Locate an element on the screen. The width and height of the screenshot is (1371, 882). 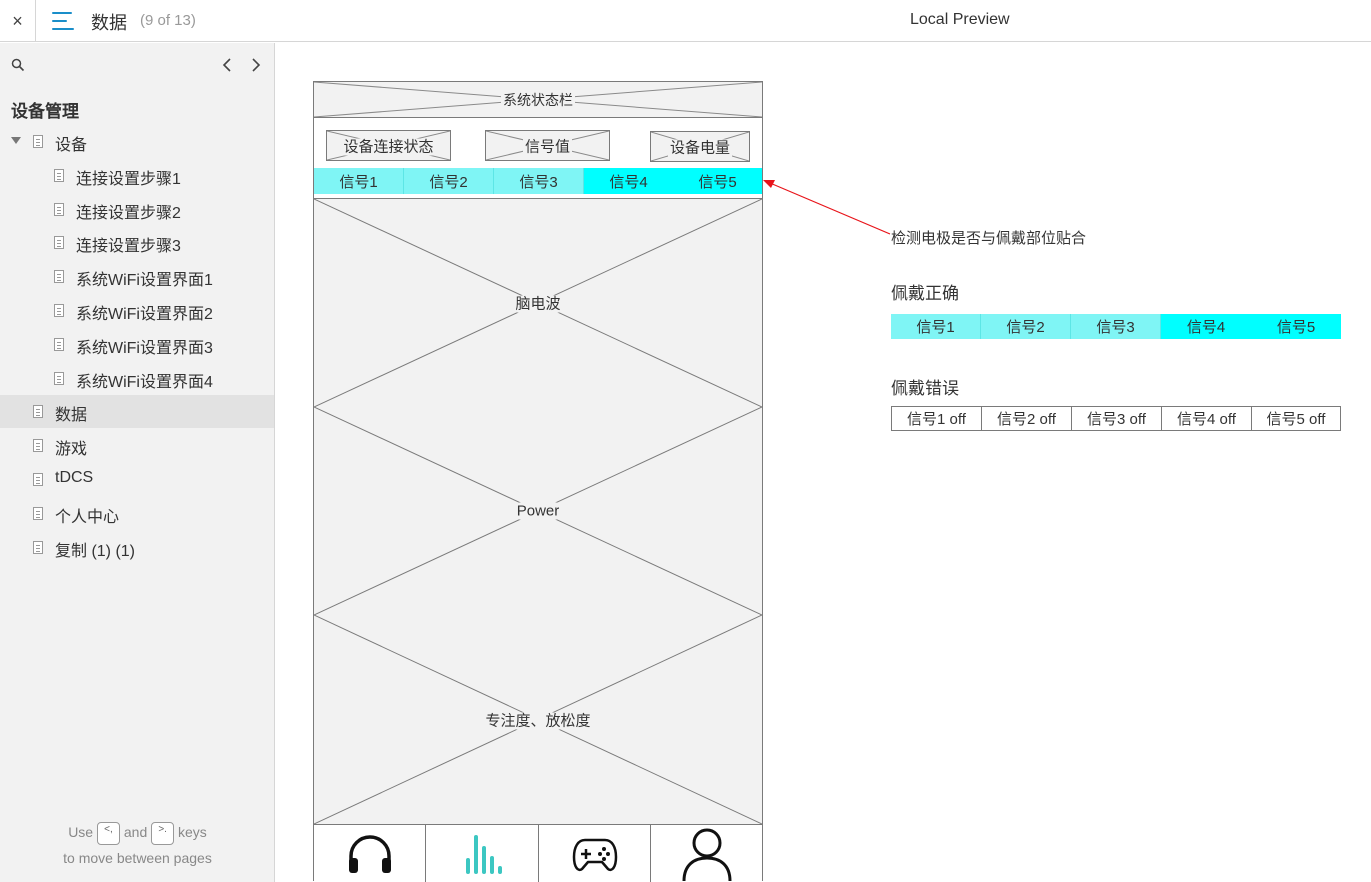
tree-root: 设备管理 is located at coordinates (45, 109).